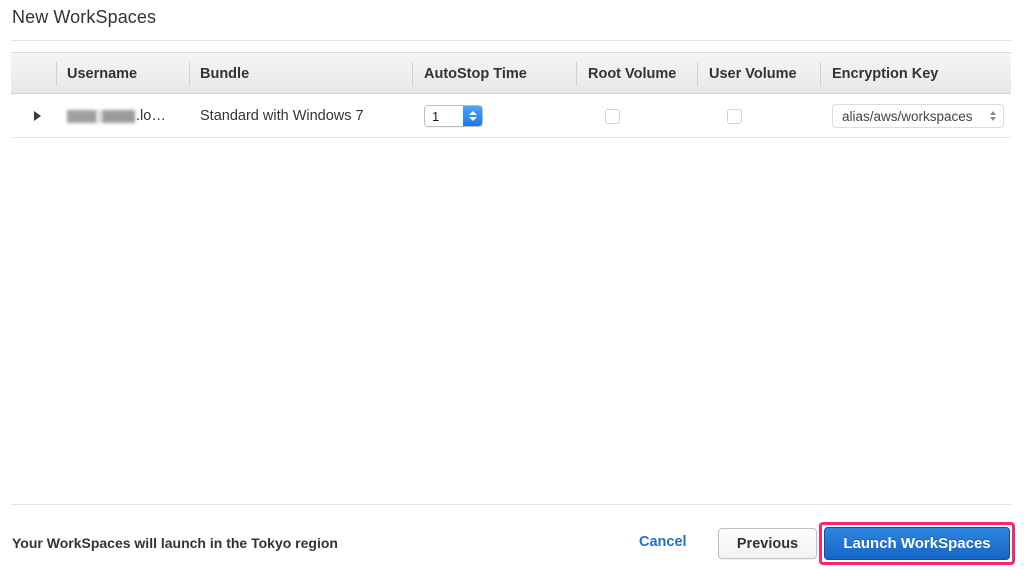 Image resolution: width=1024 pixels, height=569 pixels. What do you see at coordinates (224, 74) in the screenshot?
I see `column-header-bundle: Bundle` at bounding box center [224, 74].